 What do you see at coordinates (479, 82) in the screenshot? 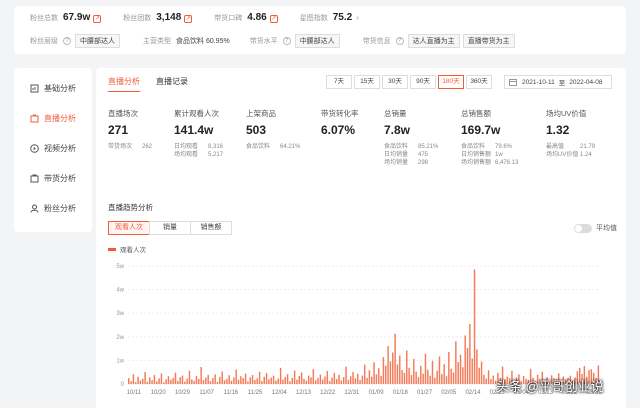
I see `range-360d-button: 360天` at bounding box center [479, 82].